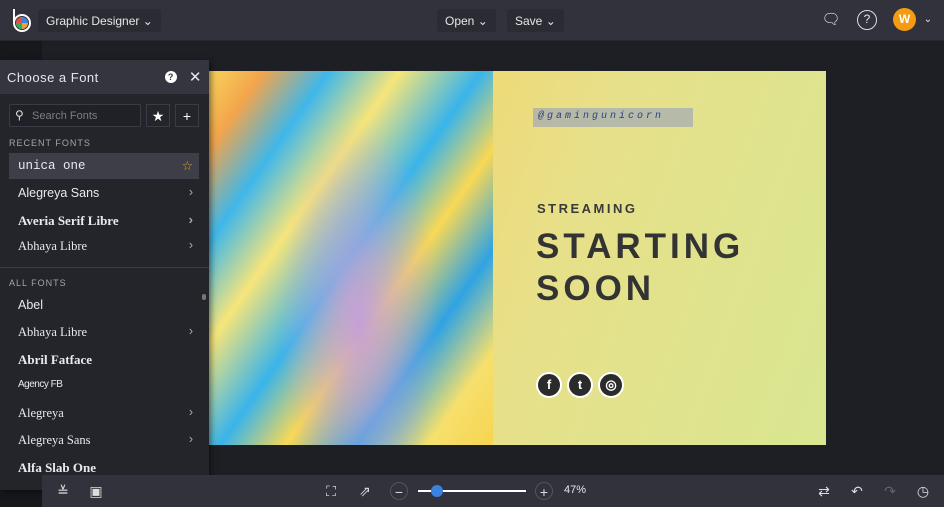 Image resolution: width=944 pixels, height=507 pixels. Describe the element at coordinates (331, 491) in the screenshot. I see `fit-to-screen-icon: ⛶` at that location.